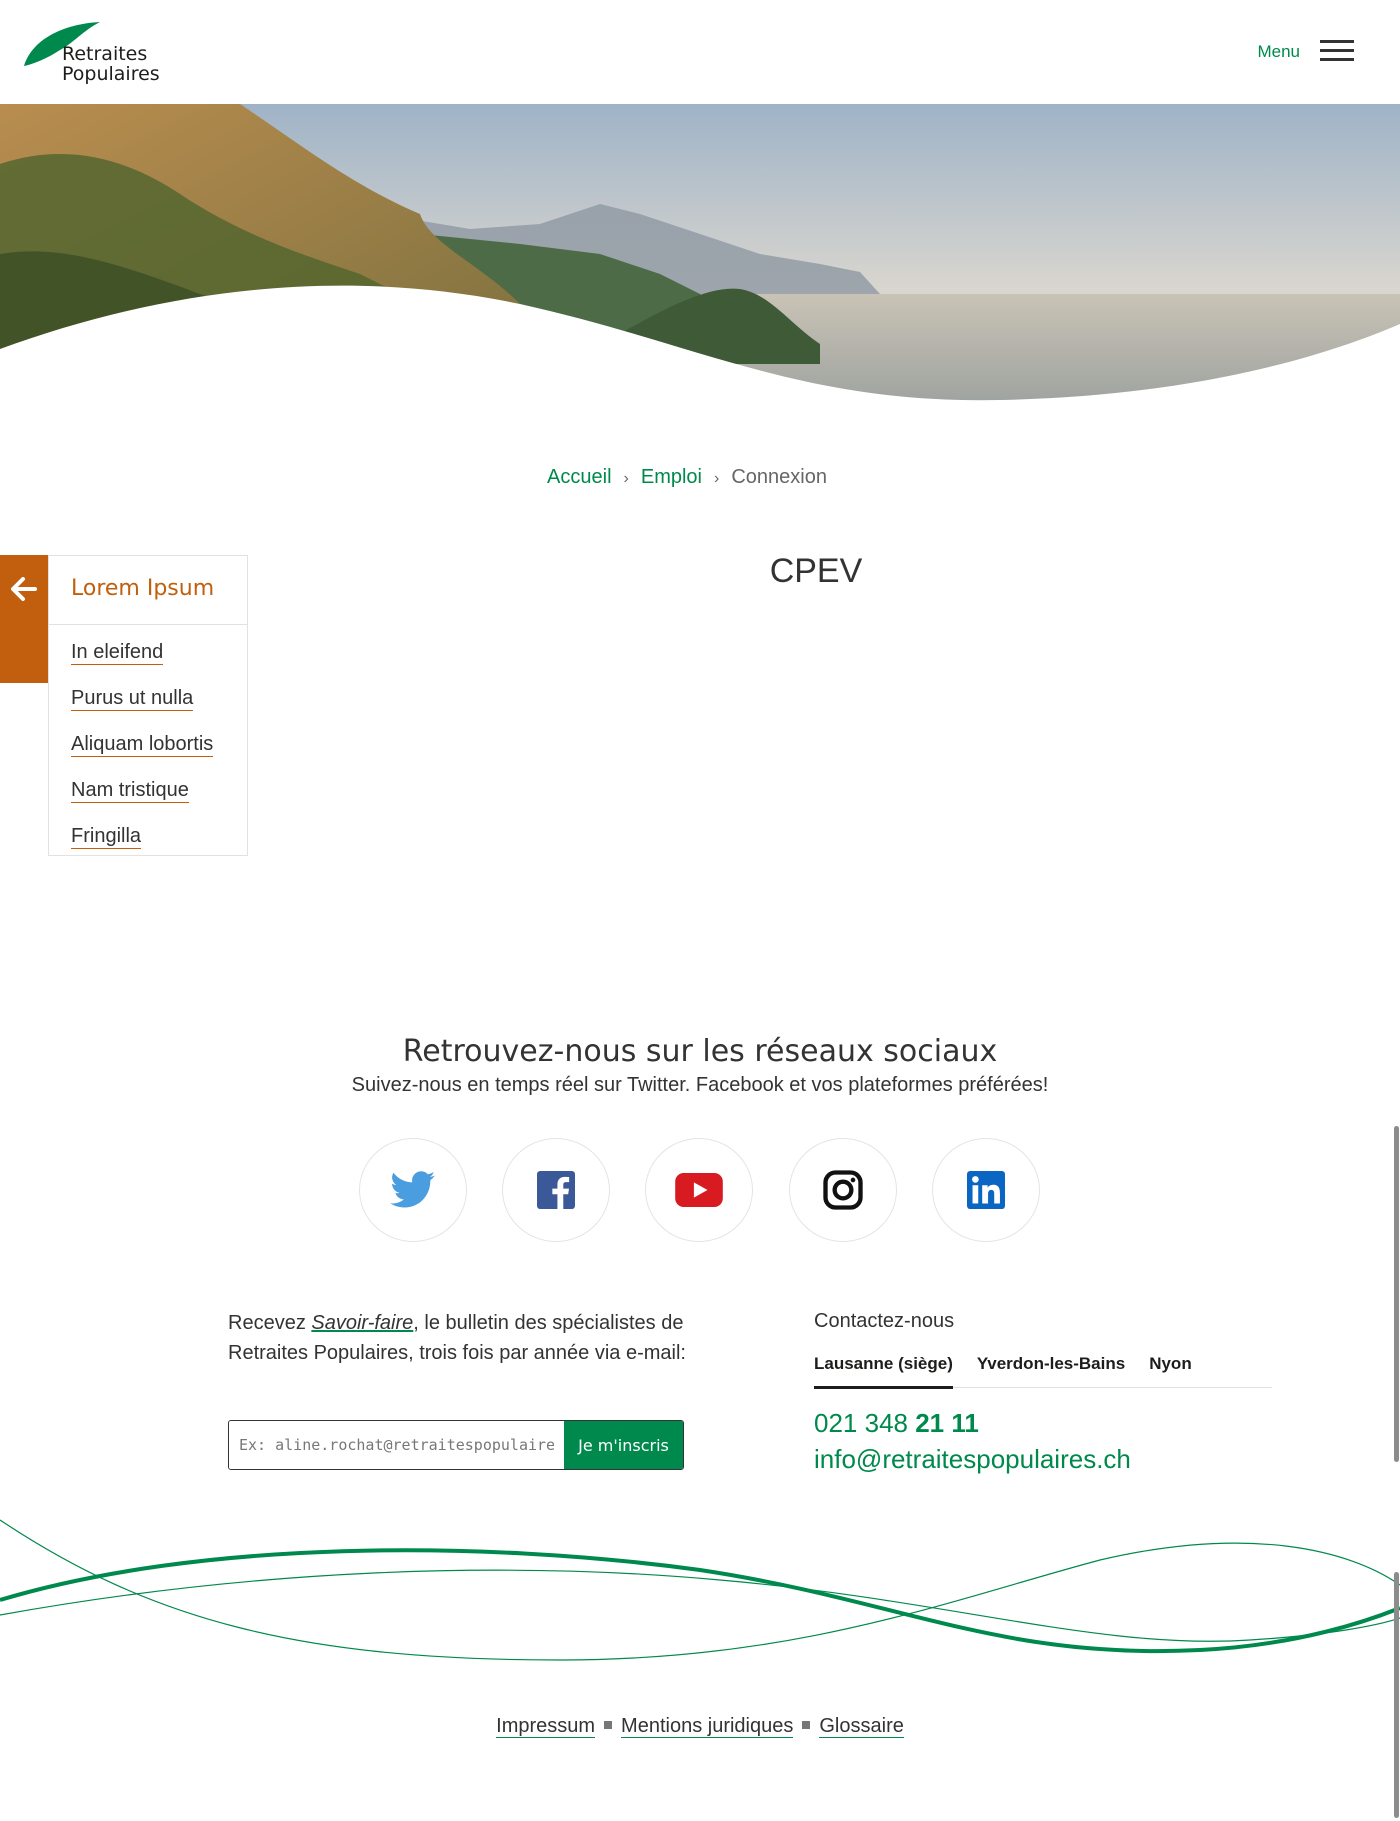  Describe the element at coordinates (1337, 51) in the screenshot. I see `hamburger-menu-icon` at that location.